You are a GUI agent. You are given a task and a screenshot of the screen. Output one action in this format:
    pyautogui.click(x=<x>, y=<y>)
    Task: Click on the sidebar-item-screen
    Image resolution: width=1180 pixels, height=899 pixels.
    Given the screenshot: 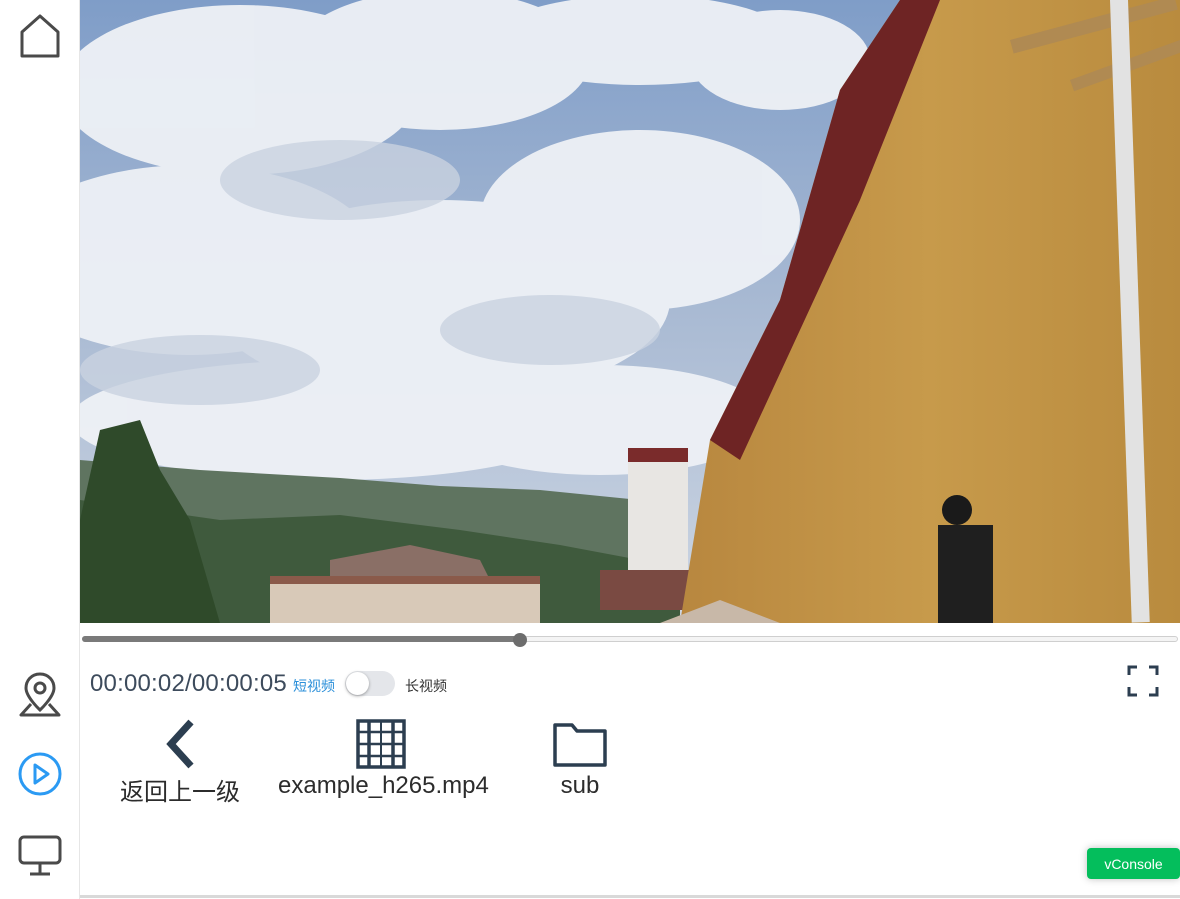 What is the action you would take?
    pyautogui.click(x=40, y=854)
    